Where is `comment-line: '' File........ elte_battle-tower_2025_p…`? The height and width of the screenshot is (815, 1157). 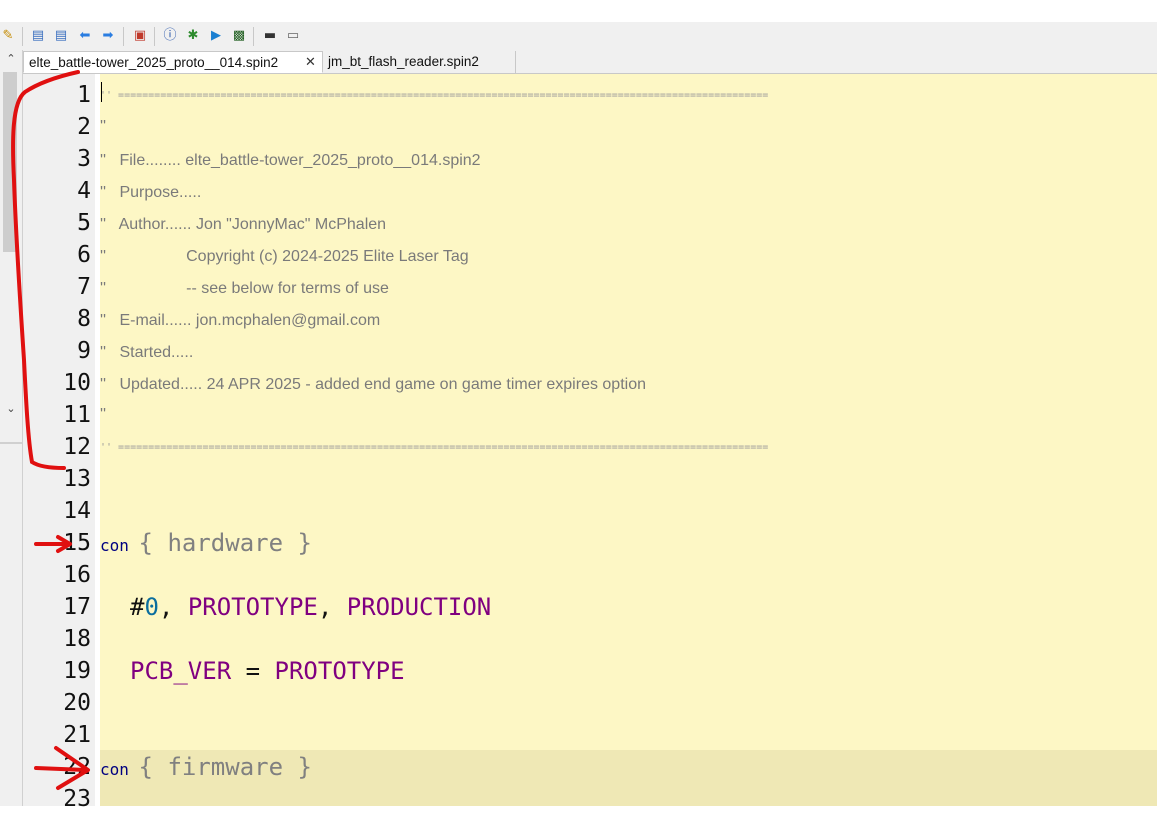 comment-line: '' File........ elte_battle-tower_2025_p… is located at coordinates (290, 160).